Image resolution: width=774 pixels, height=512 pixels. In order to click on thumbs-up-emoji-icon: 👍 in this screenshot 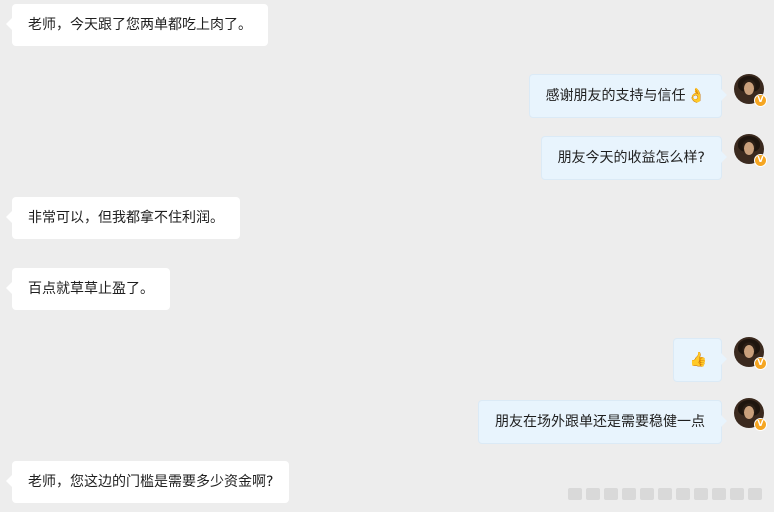, I will do `click(698, 360)`.